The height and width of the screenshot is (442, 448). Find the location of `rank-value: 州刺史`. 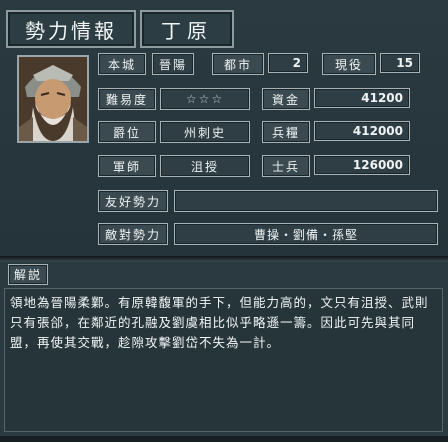

rank-value: 州刺史 is located at coordinates (205, 132).